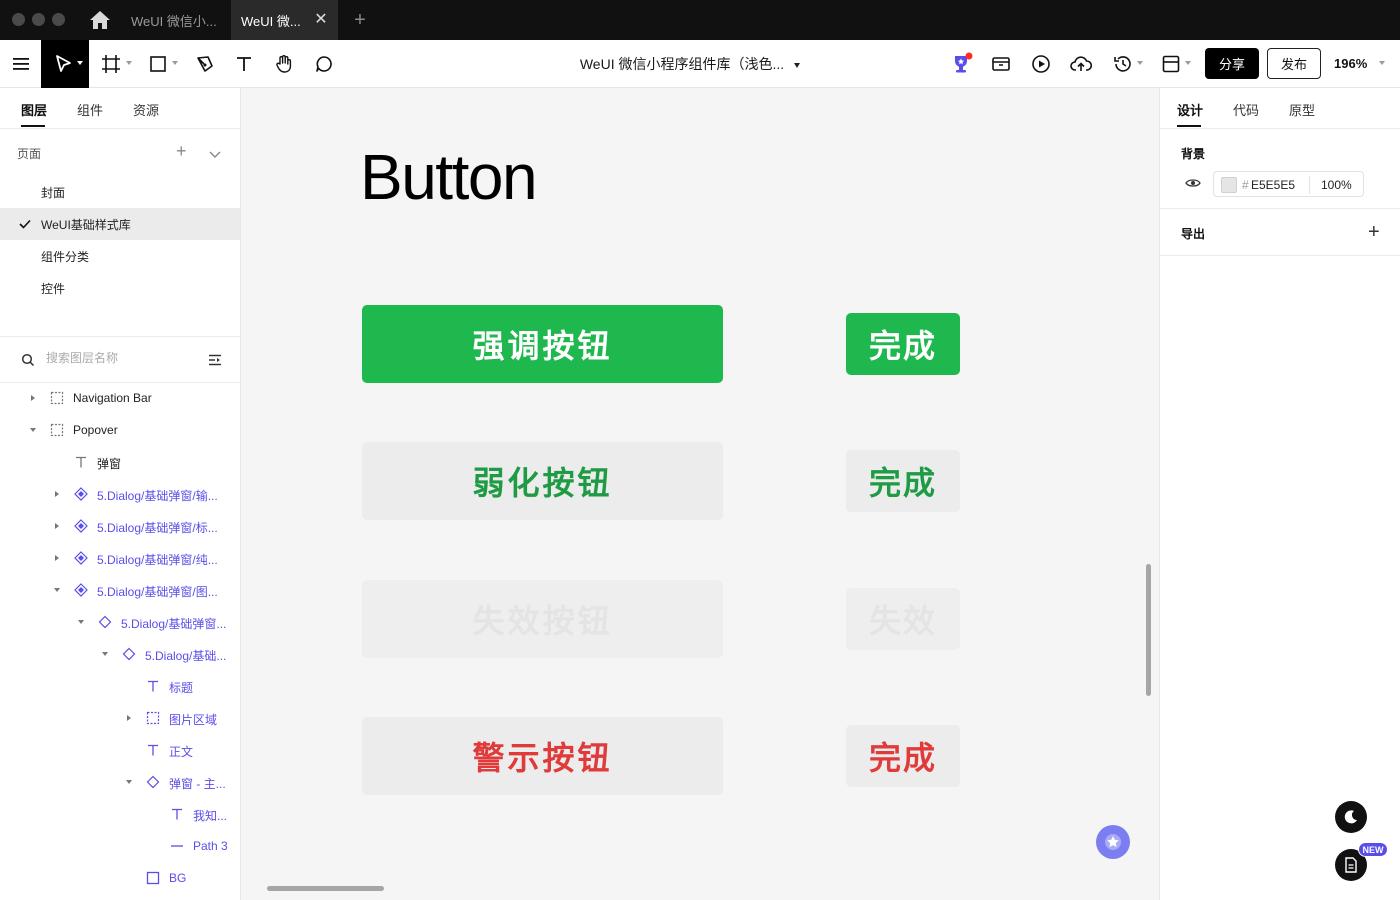 This screenshot has height=900, width=1400. I want to click on tab-prototype: 原型, so click(1302, 109).